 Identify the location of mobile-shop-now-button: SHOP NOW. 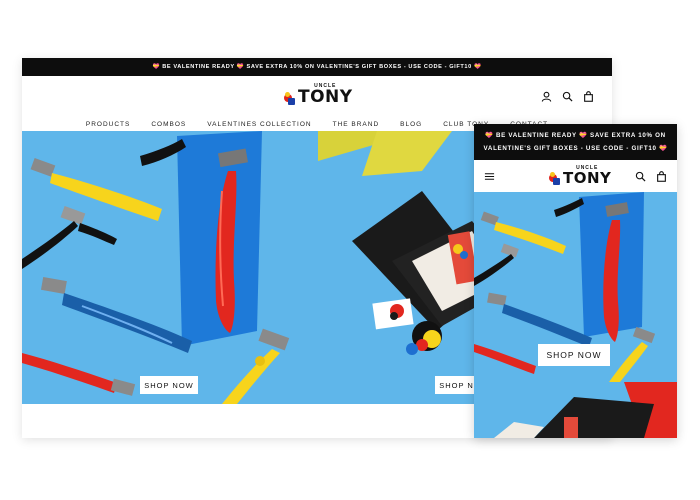
(574, 355).